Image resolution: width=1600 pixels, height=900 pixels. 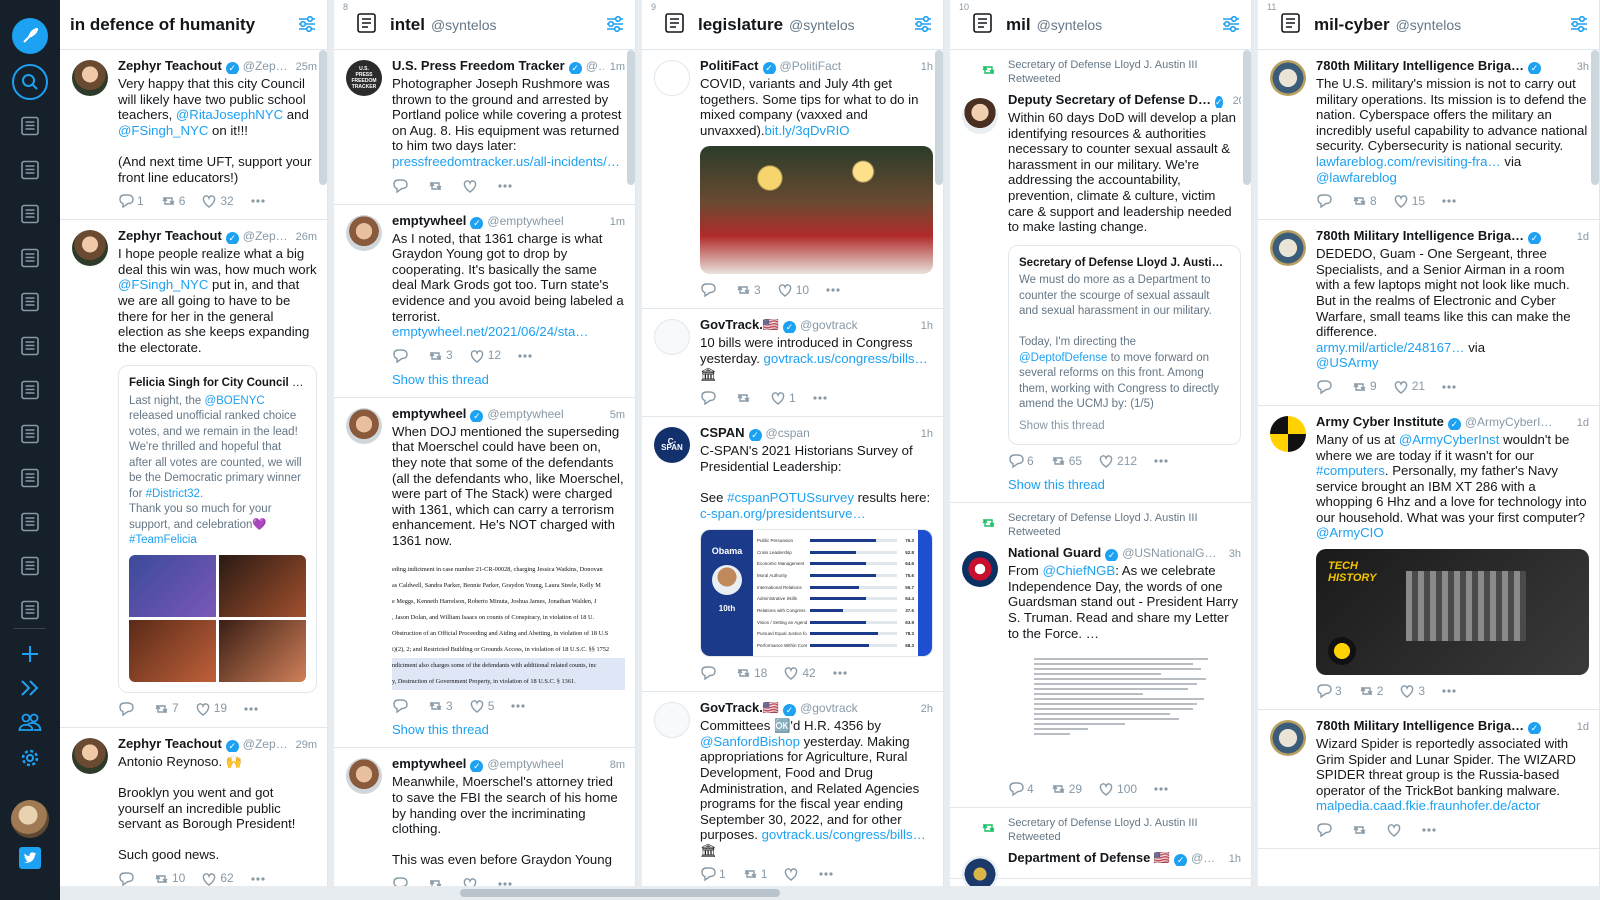 I want to click on like-button: 10, so click(x=793, y=290).